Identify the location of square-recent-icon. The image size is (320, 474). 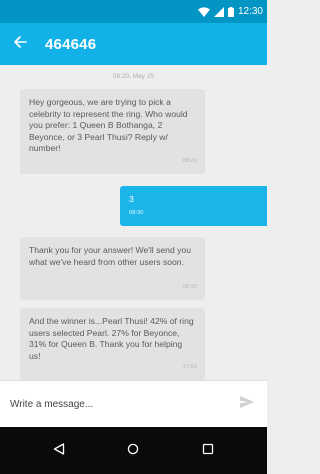
(208, 451).